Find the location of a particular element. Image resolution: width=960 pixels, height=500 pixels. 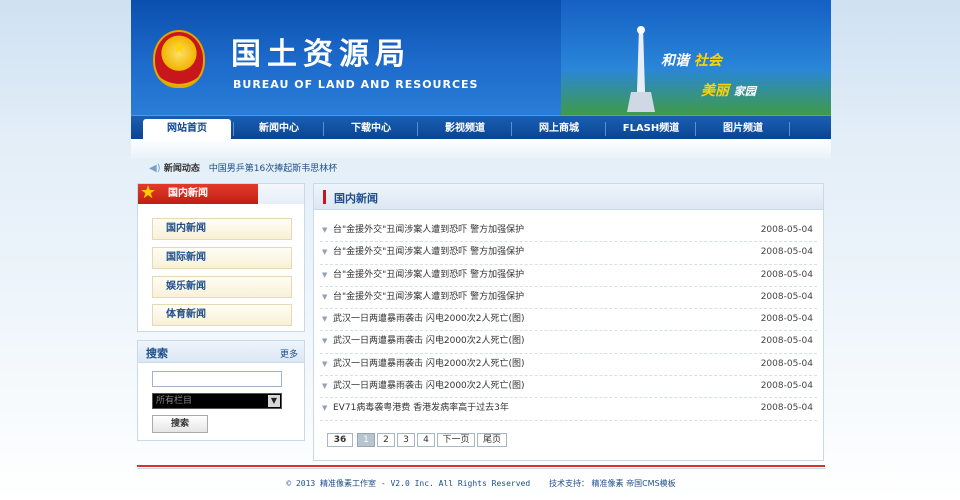

pagination-page-2: 2 is located at coordinates (386, 440).